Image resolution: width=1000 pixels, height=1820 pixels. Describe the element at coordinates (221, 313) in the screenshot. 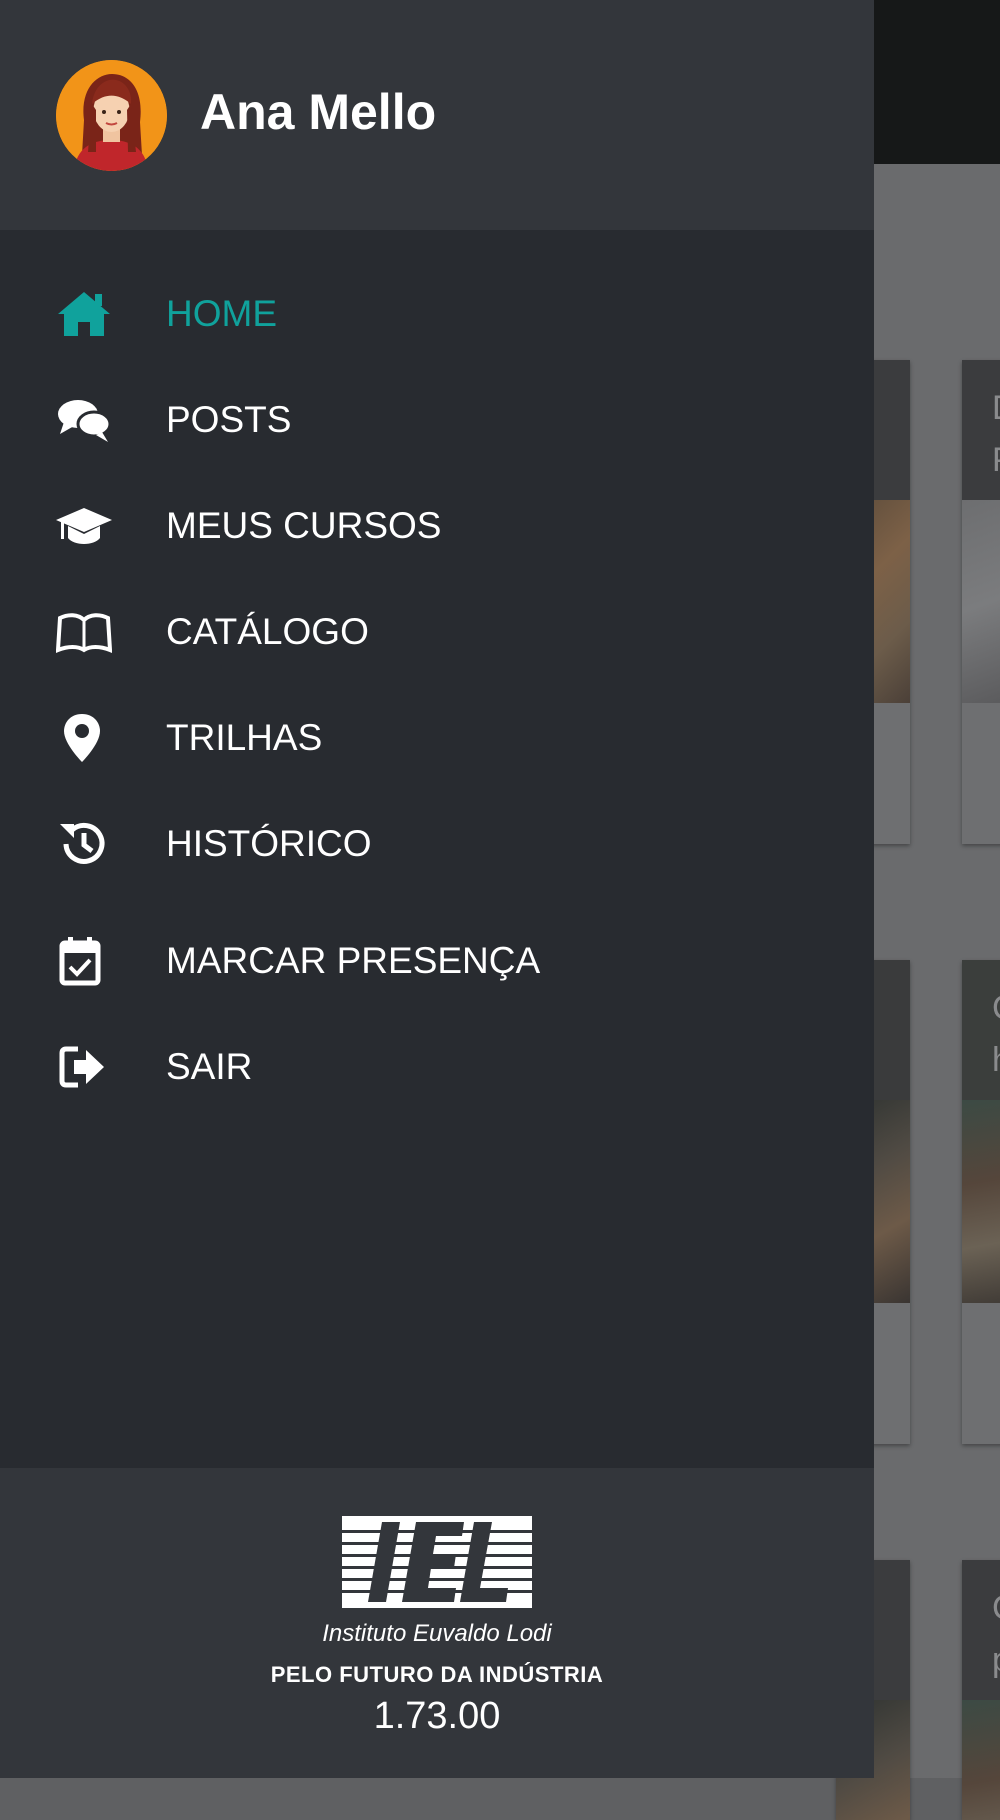

I see `menu-item-label: HOME` at that location.